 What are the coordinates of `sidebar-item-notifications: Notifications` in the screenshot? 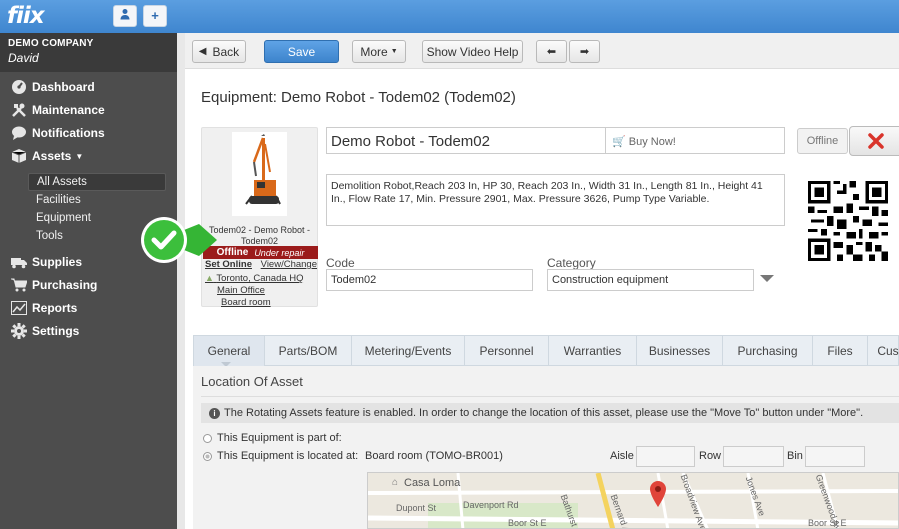 It's located at (88, 133).